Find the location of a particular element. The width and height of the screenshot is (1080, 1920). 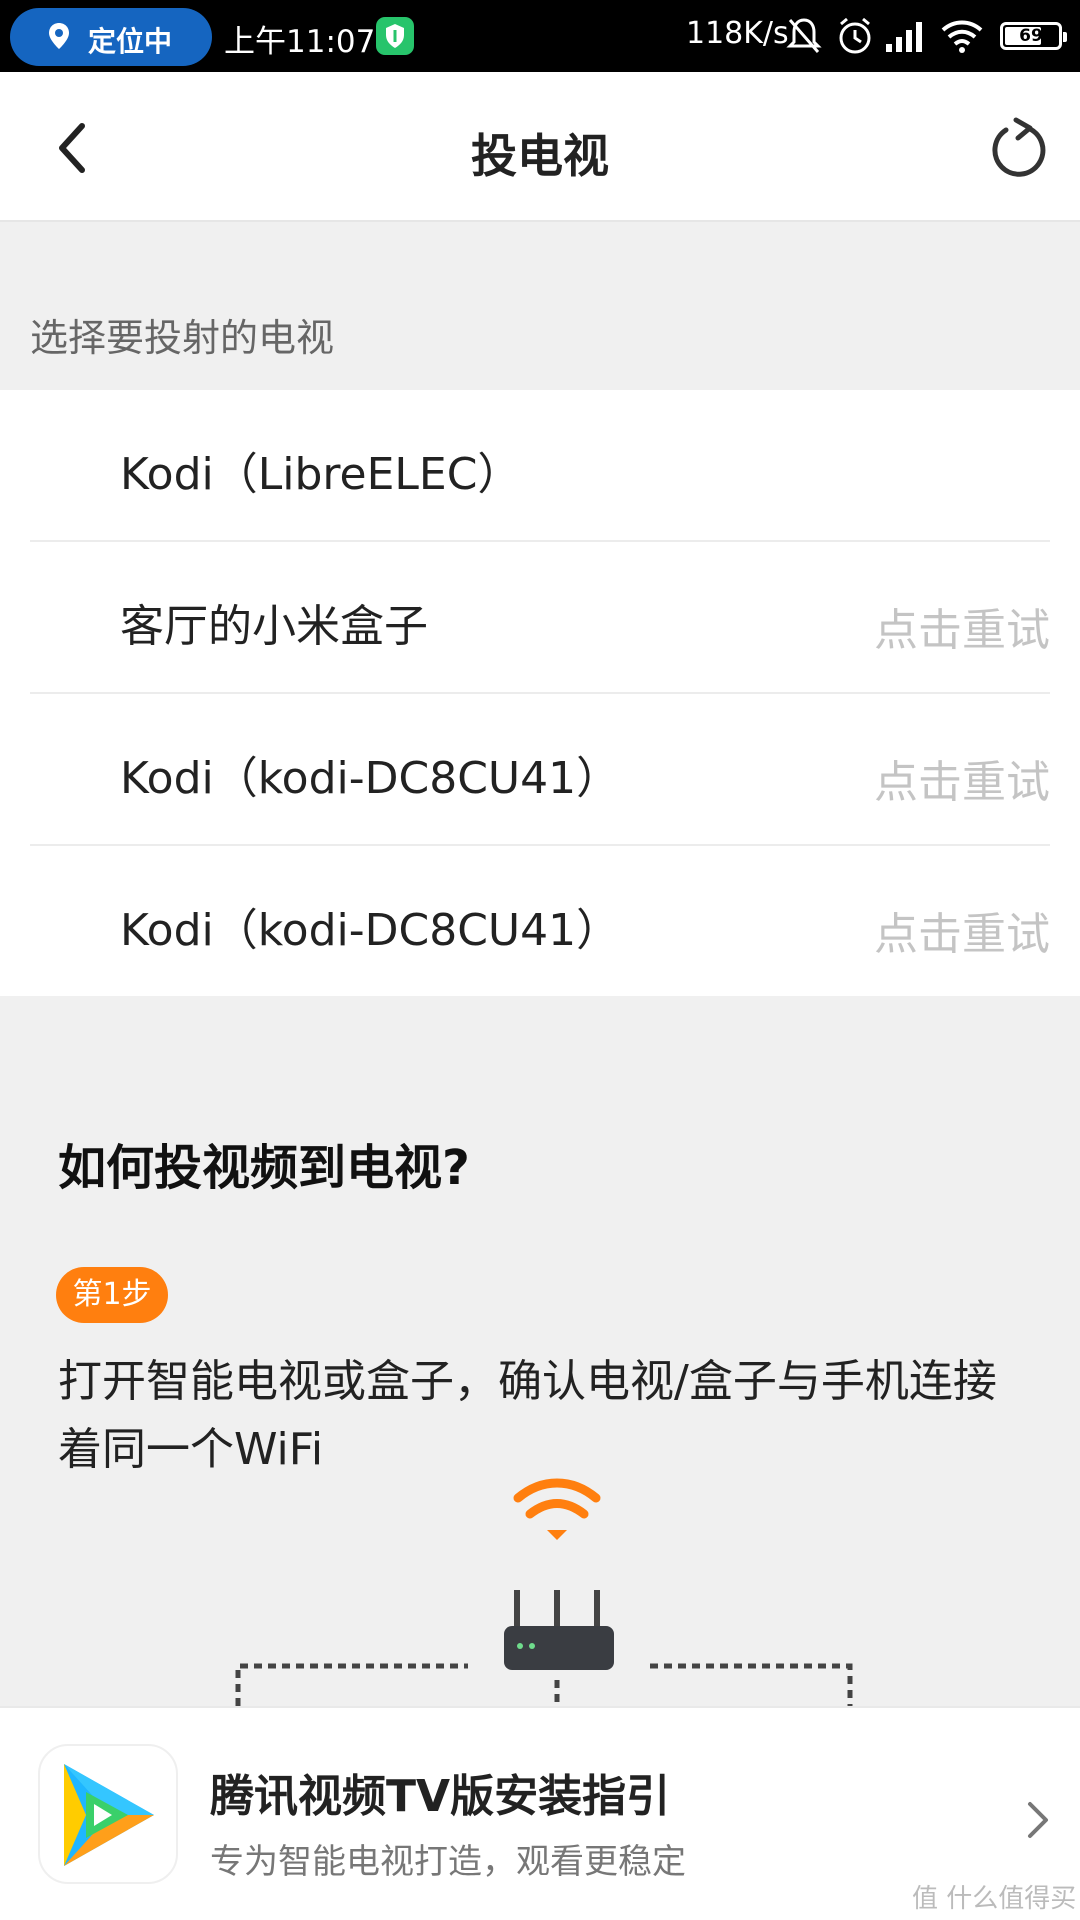

refresh-button is located at coordinates (1020, 147).